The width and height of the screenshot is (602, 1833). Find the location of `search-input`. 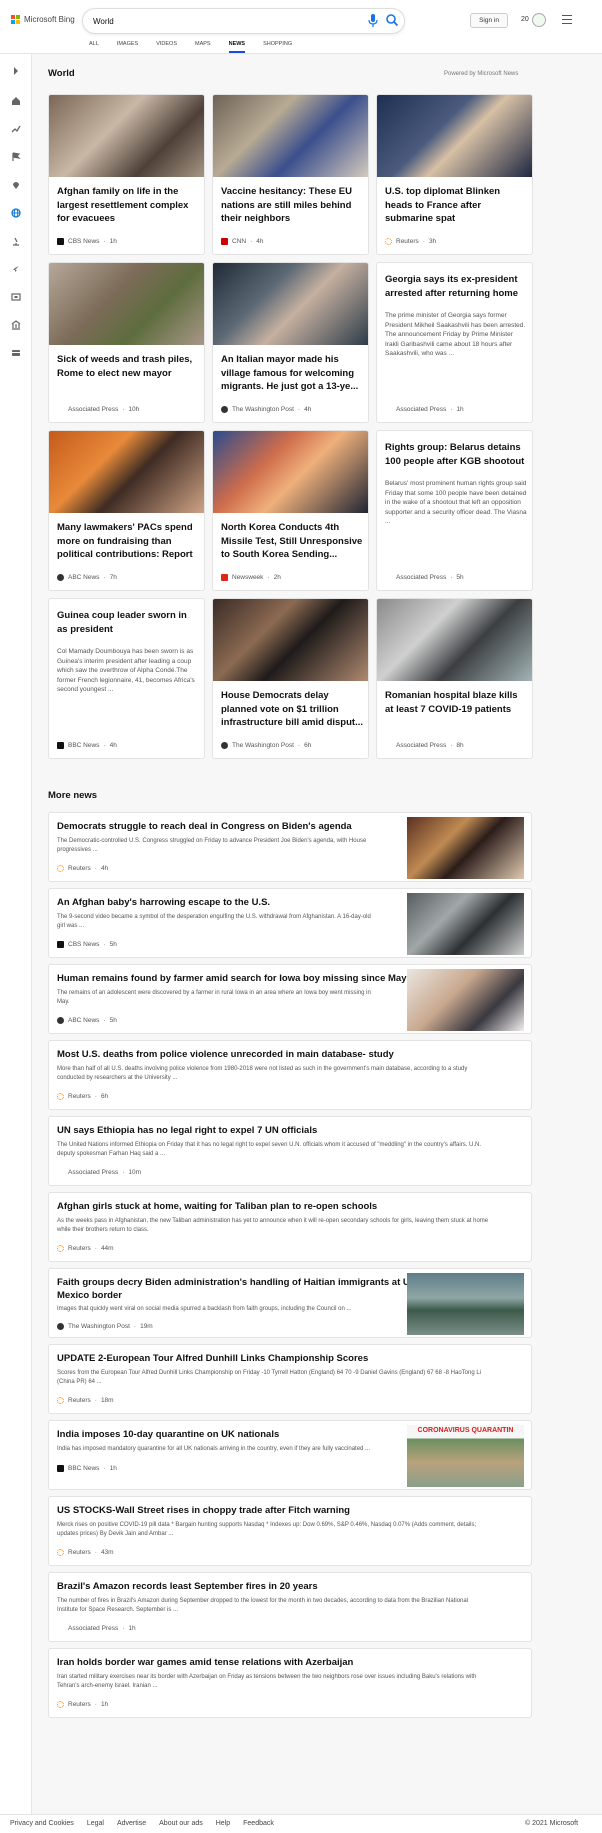

search-input is located at coordinates (208, 21).